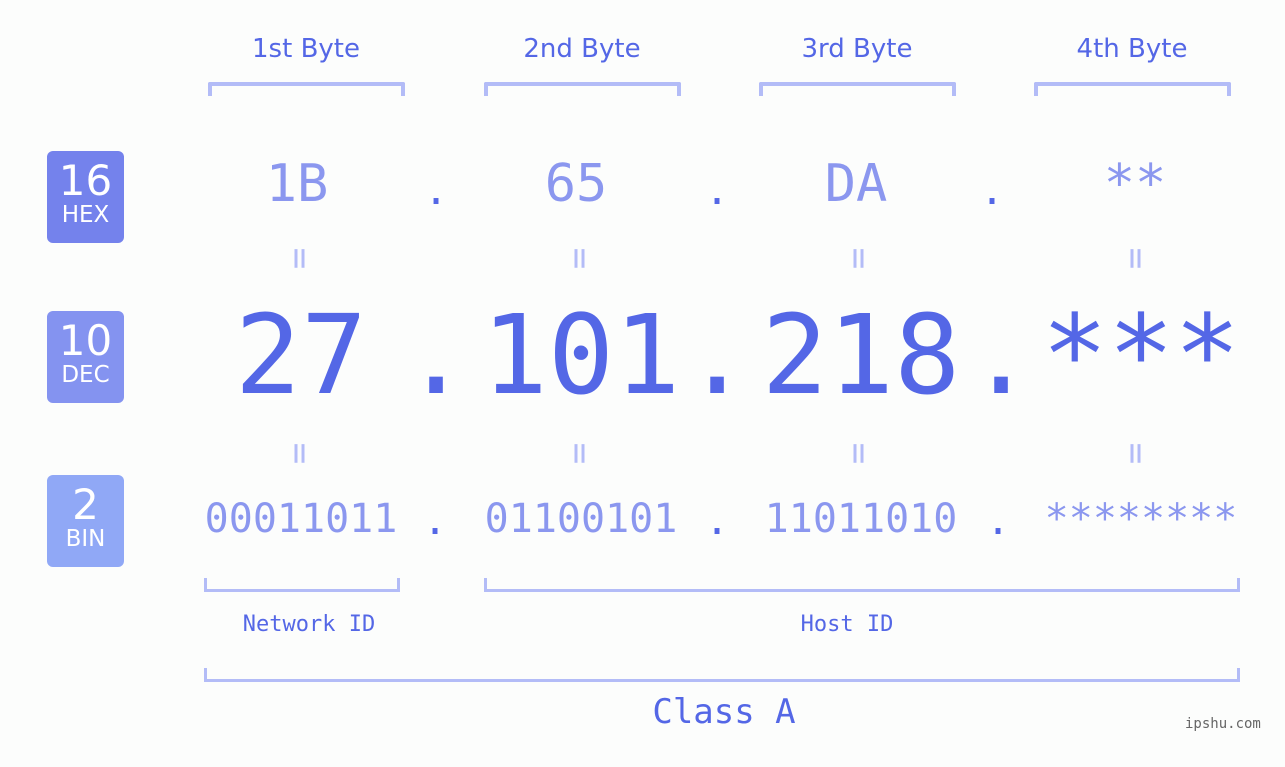 This screenshot has height=767, width=1285. I want to click on hex-byte-3: DA, so click(856, 184).